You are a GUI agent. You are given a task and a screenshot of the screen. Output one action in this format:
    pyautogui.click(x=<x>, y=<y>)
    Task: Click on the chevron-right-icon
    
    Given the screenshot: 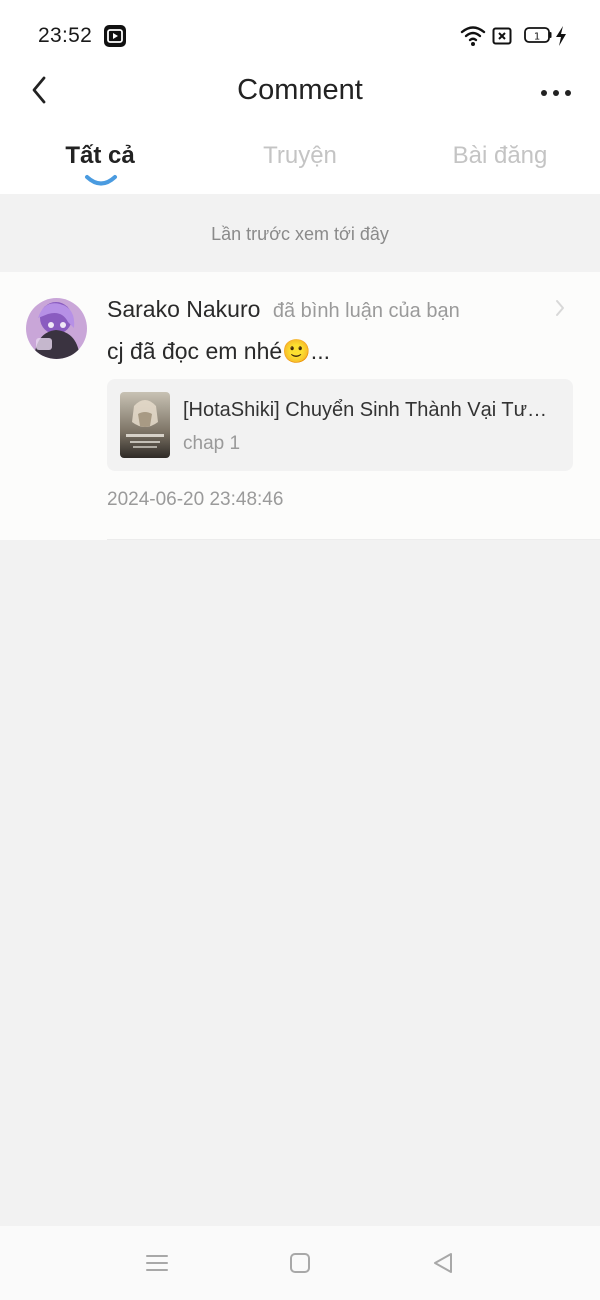 What is the action you would take?
    pyautogui.click(x=560, y=308)
    